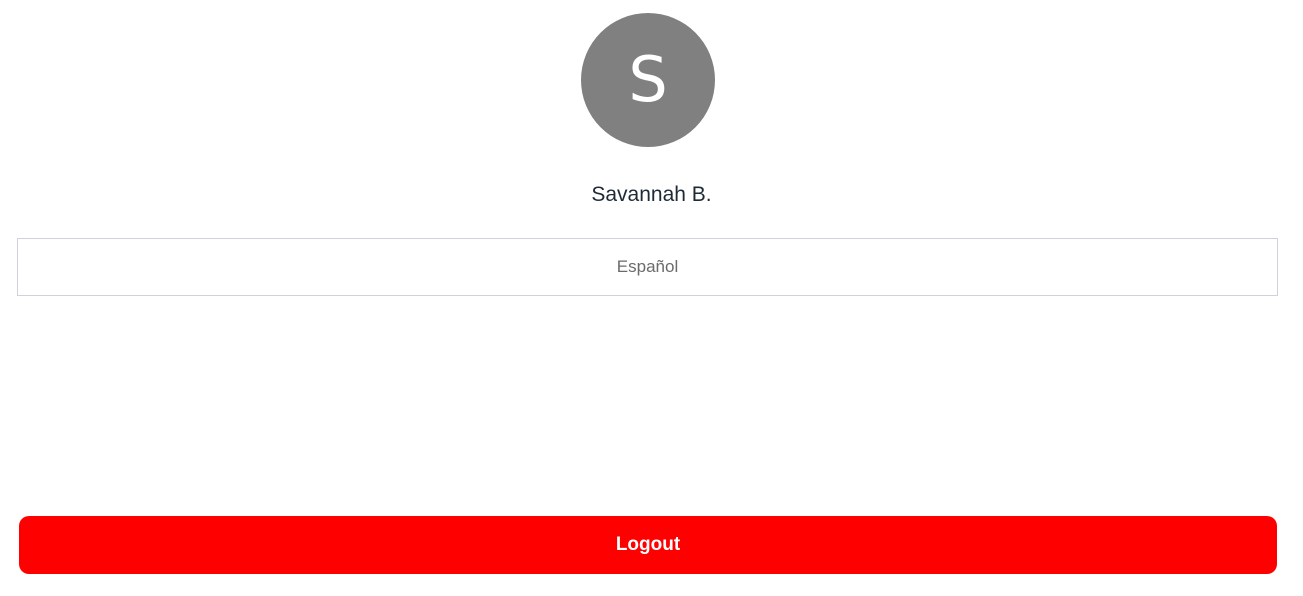 Image resolution: width=1303 pixels, height=596 pixels. I want to click on logout-label: Logout, so click(648, 544).